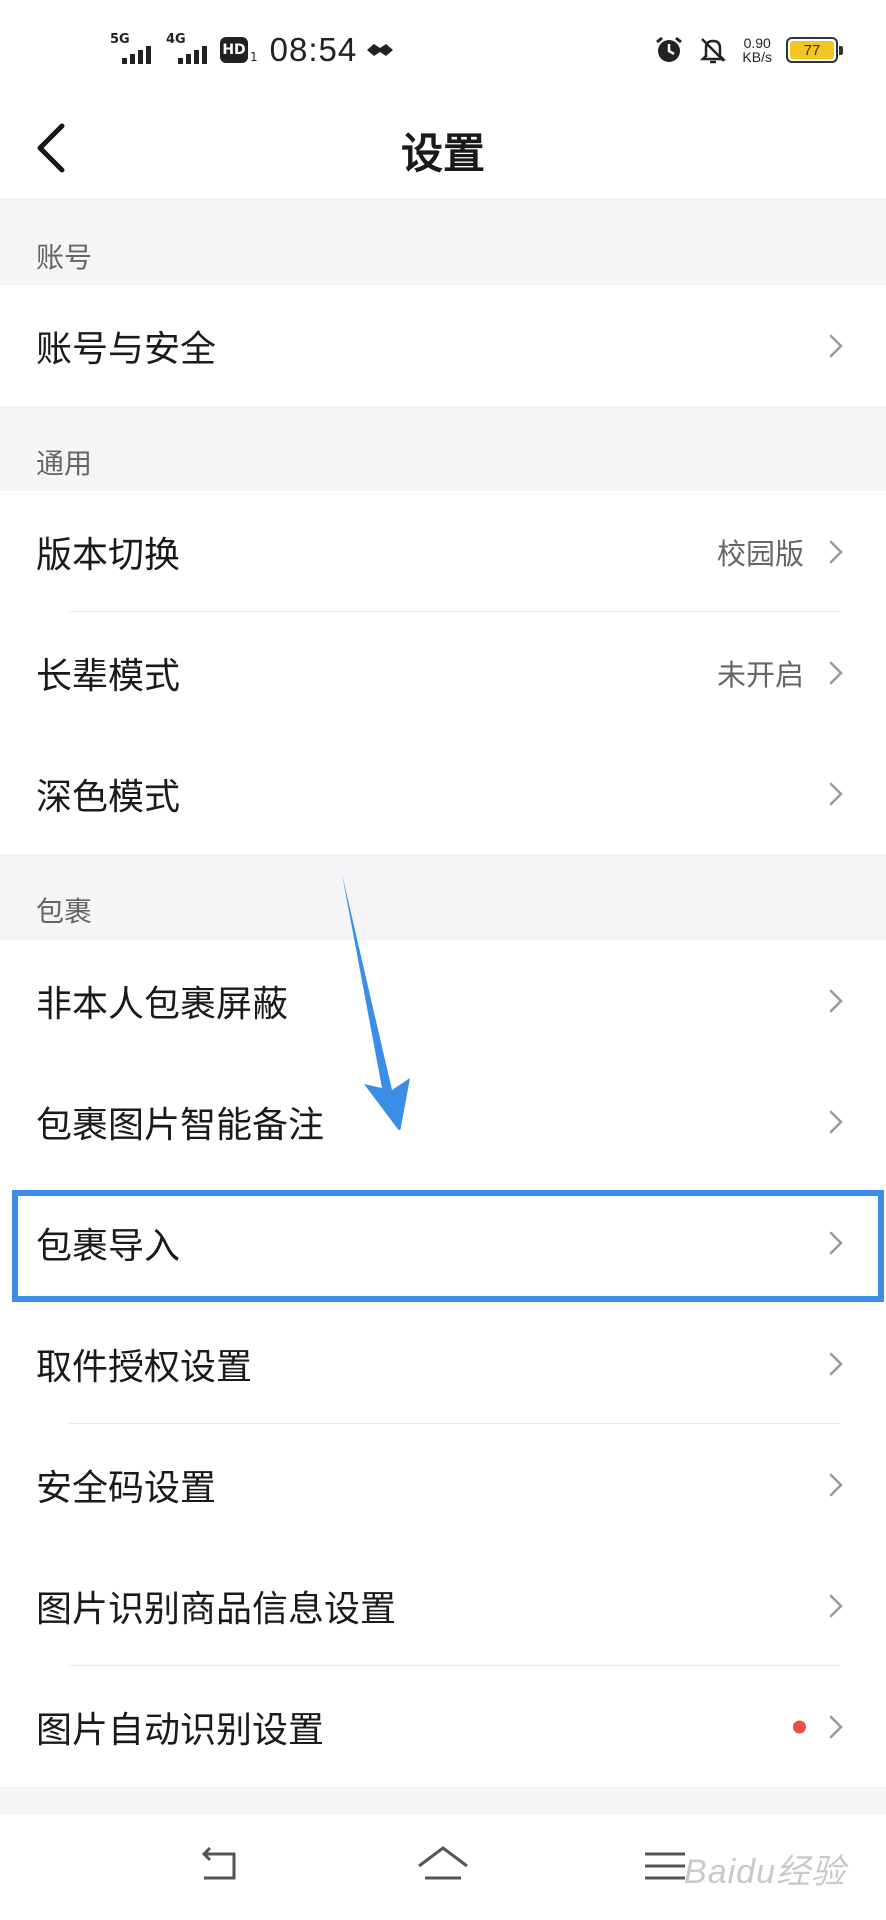  What do you see at coordinates (757, 57) in the screenshot?
I see `speed-unit: KB/s` at bounding box center [757, 57].